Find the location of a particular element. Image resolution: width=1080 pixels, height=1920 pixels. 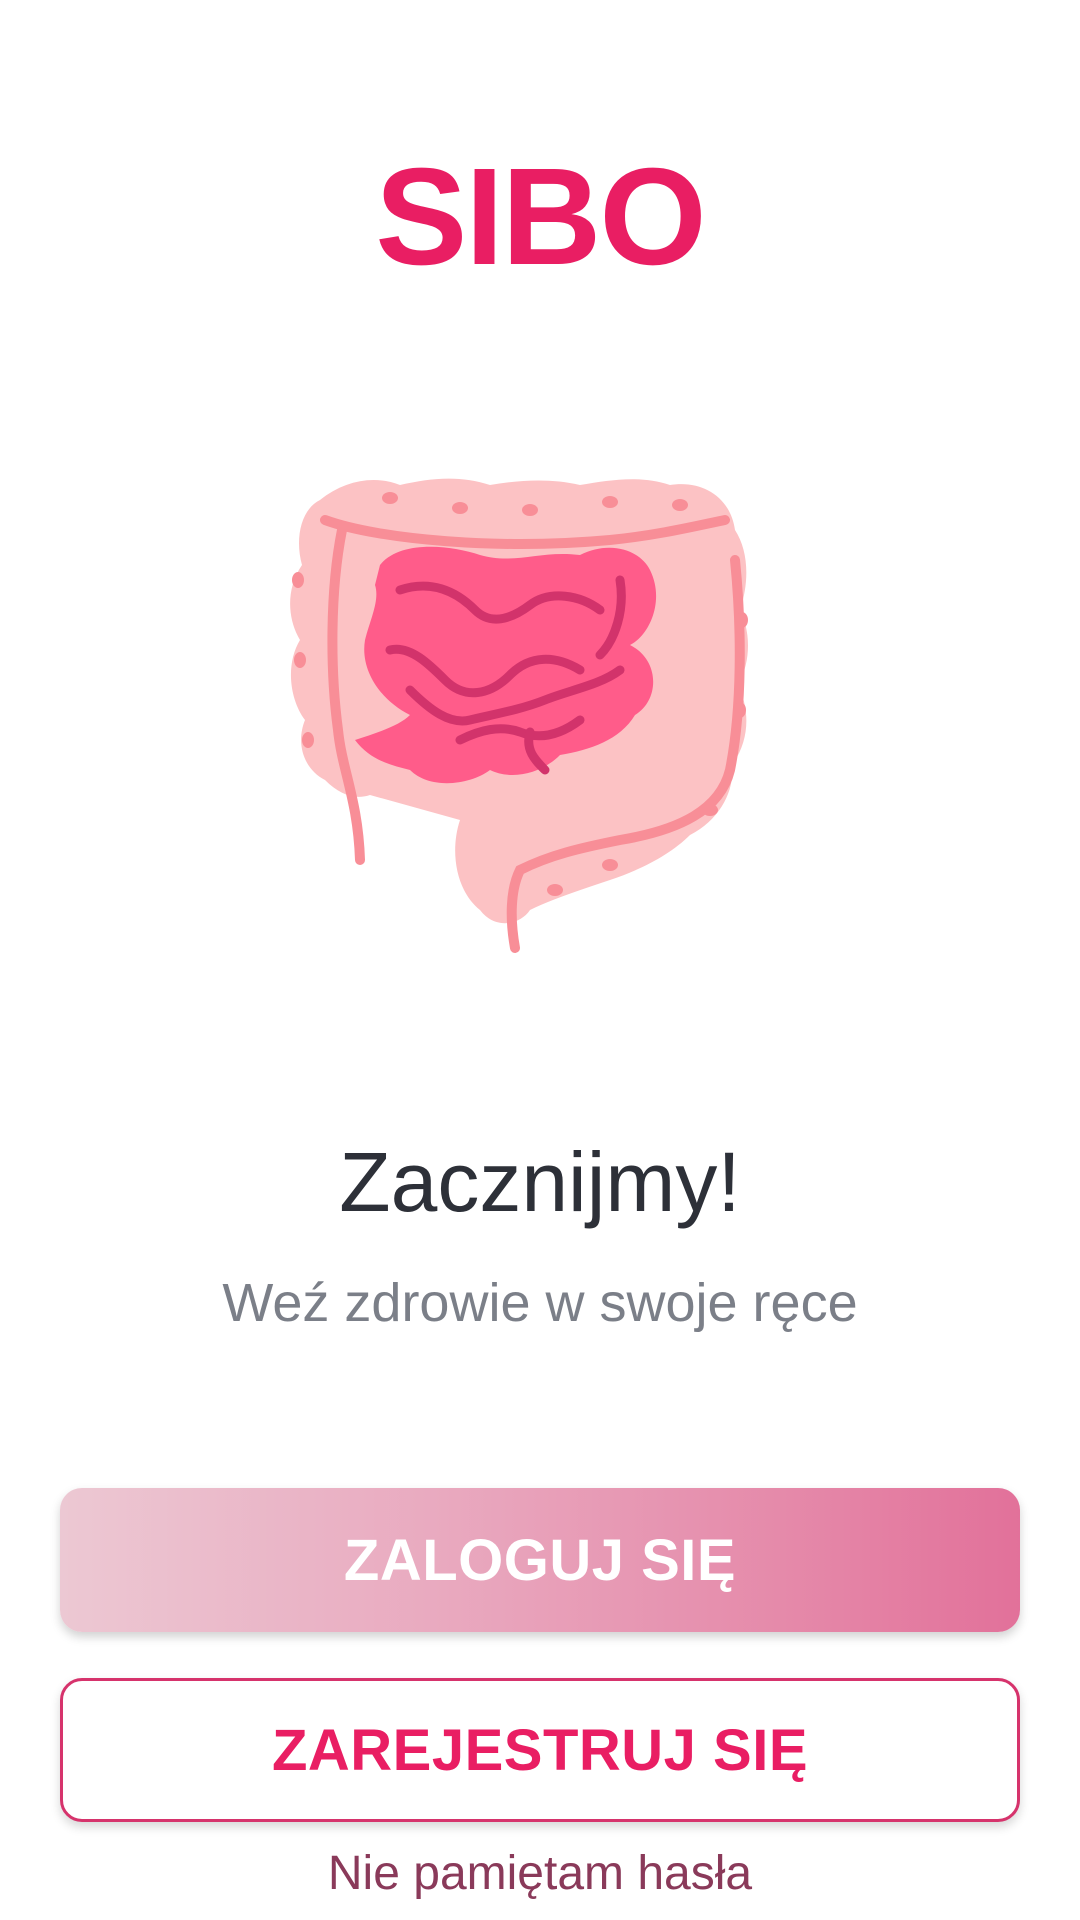

forgot-password-link: Nie pamiętam hasła is located at coordinates (540, 1874).